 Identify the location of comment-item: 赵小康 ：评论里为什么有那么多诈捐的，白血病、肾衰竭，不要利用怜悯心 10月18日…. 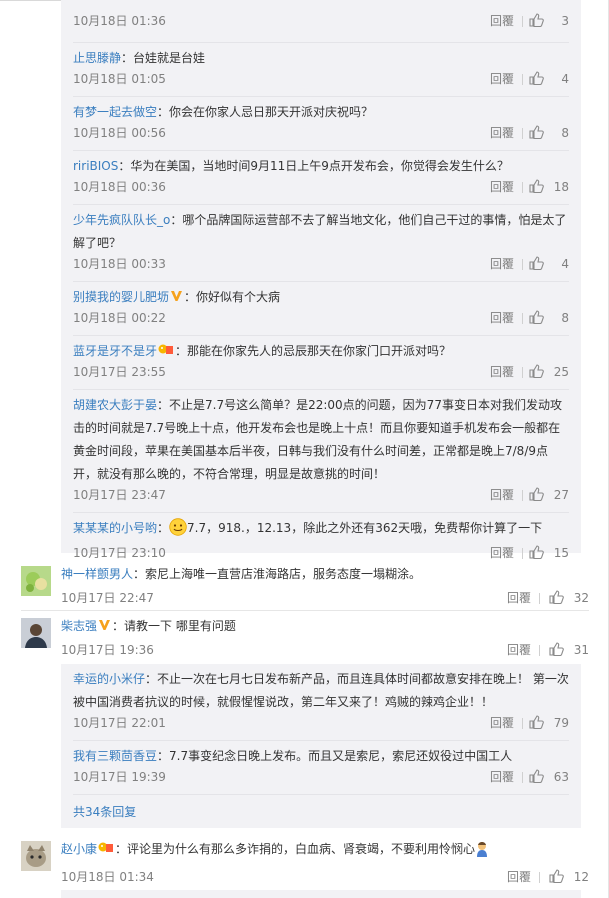
(305, 863).